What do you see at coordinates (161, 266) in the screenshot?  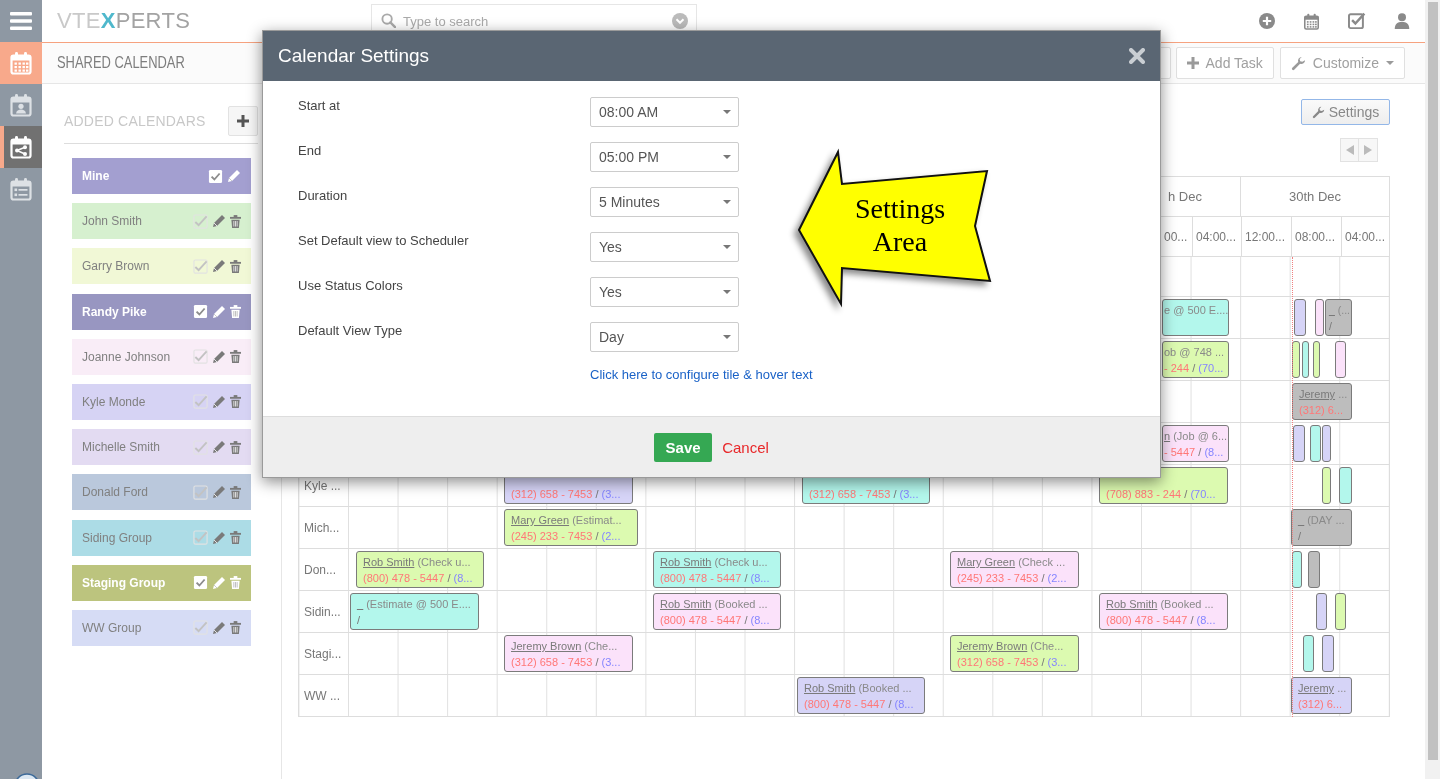 I see `calendar-item: Garry Brown` at bounding box center [161, 266].